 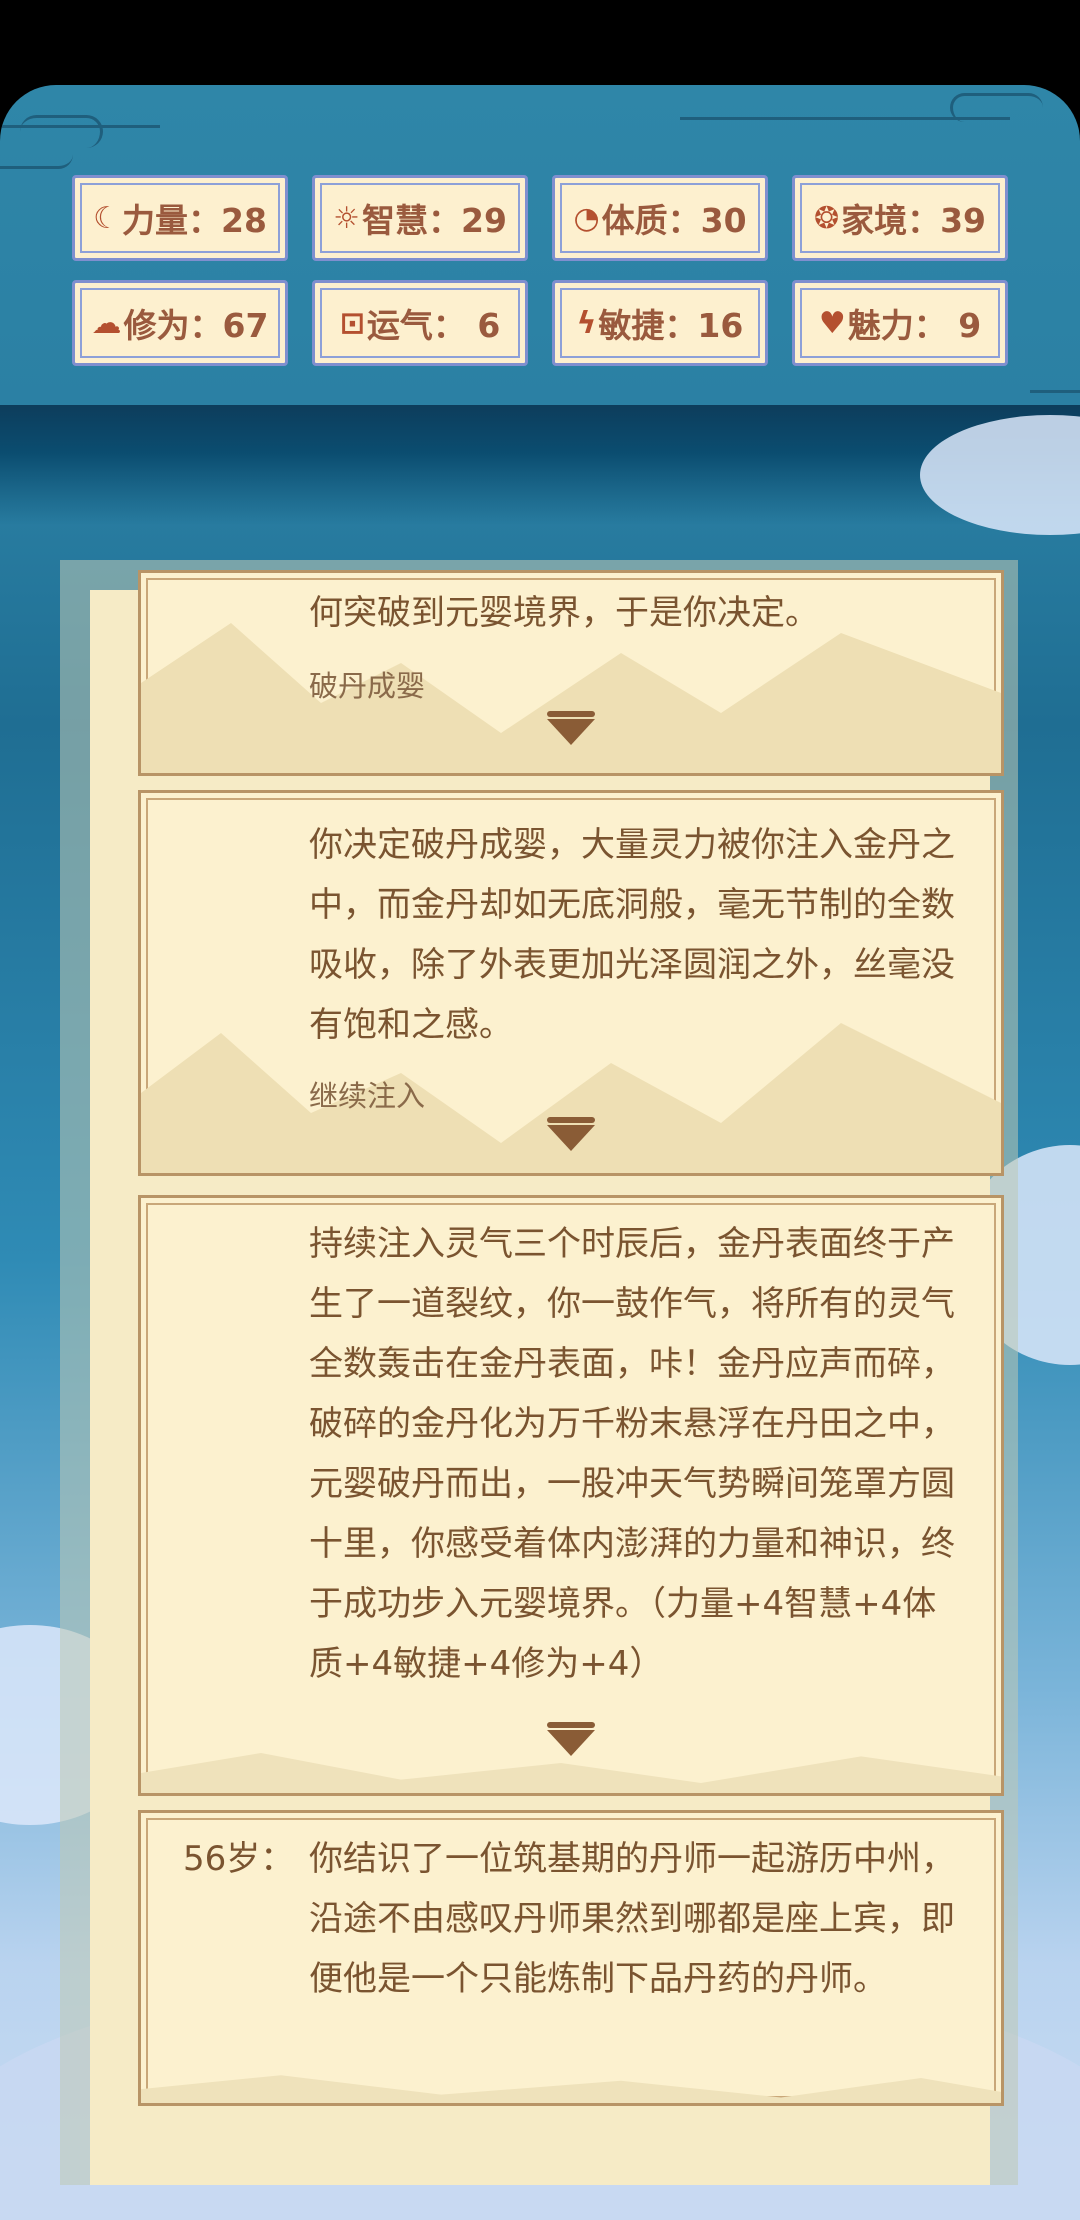 What do you see at coordinates (433, 325) in the screenshot?
I see `stat-label: 运气： 6` at bounding box center [433, 325].